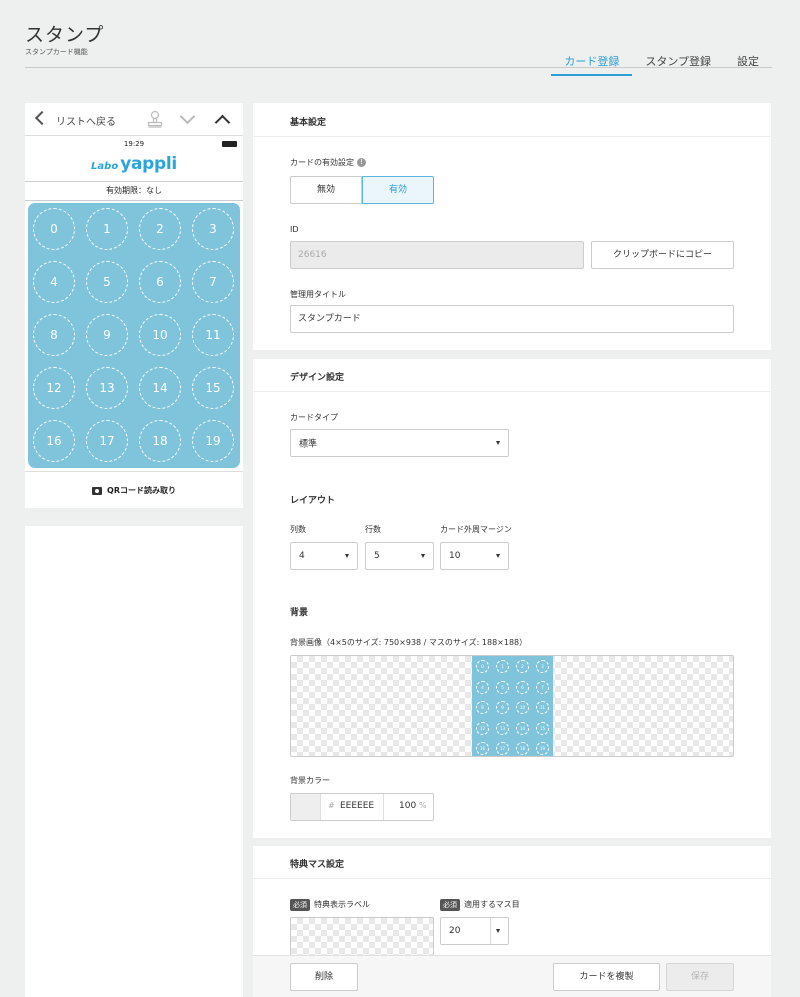  Describe the element at coordinates (482, 728) in the screenshot. I see `mini-stamp-cell: 12` at that location.